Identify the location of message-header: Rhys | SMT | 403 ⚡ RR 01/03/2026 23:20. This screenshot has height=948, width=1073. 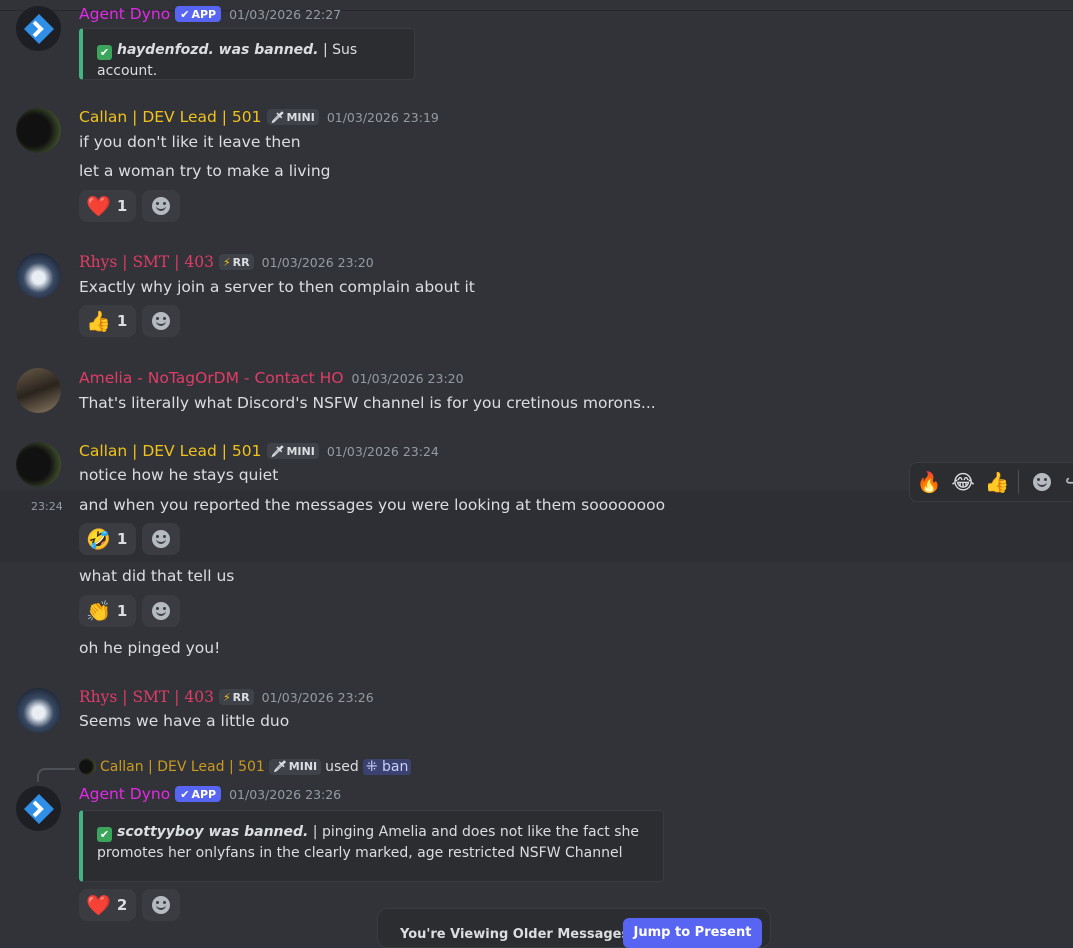
(226, 262).